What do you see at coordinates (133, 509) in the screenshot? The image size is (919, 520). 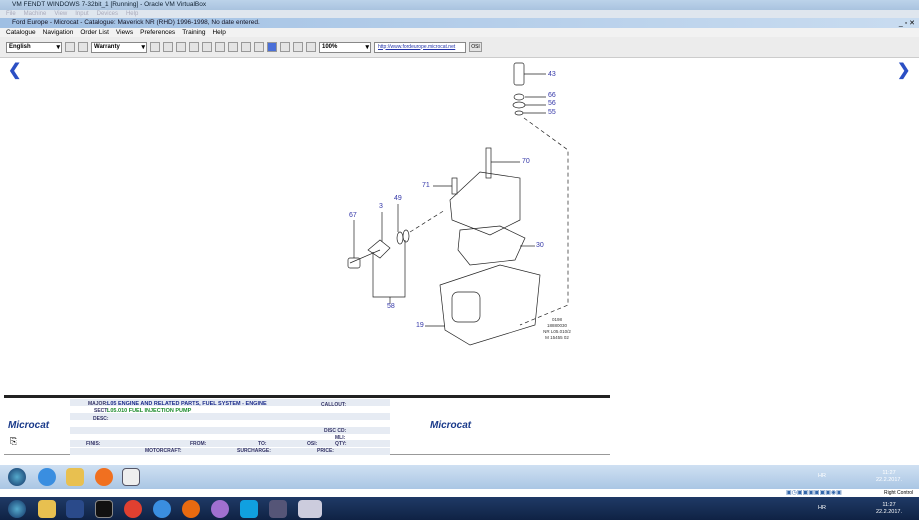 I see `chrome-icon` at bounding box center [133, 509].